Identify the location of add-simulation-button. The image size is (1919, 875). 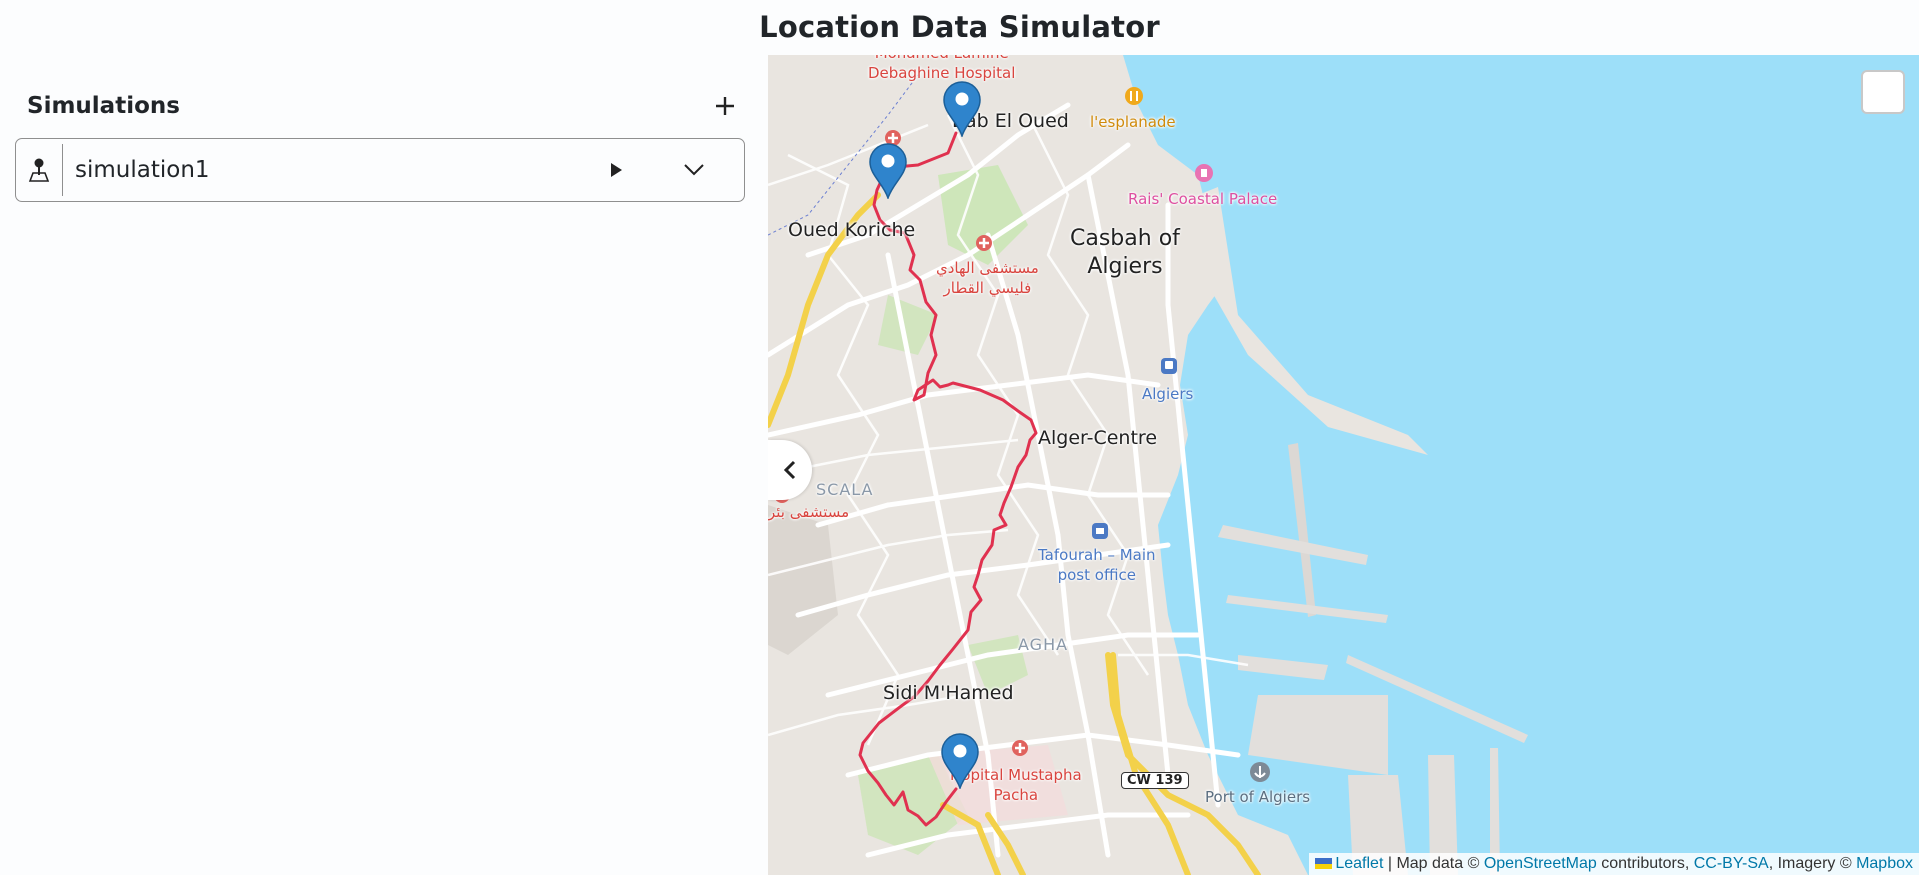
(725, 106).